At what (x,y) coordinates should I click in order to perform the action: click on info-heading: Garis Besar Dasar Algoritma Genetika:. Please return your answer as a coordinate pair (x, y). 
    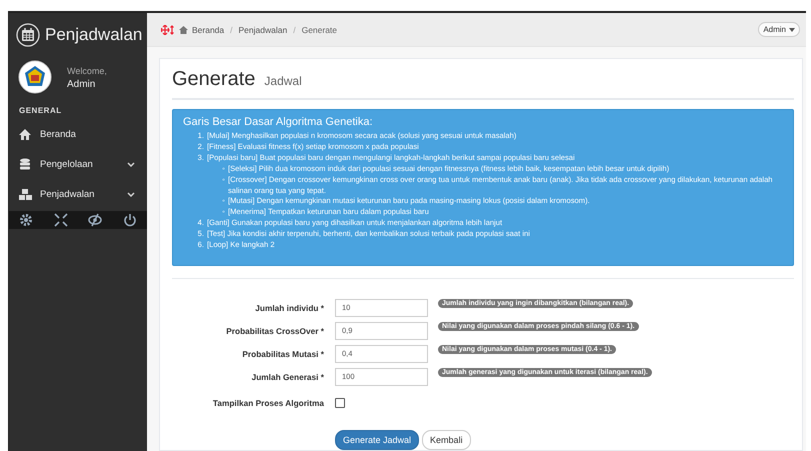
    Looking at the image, I should click on (278, 122).